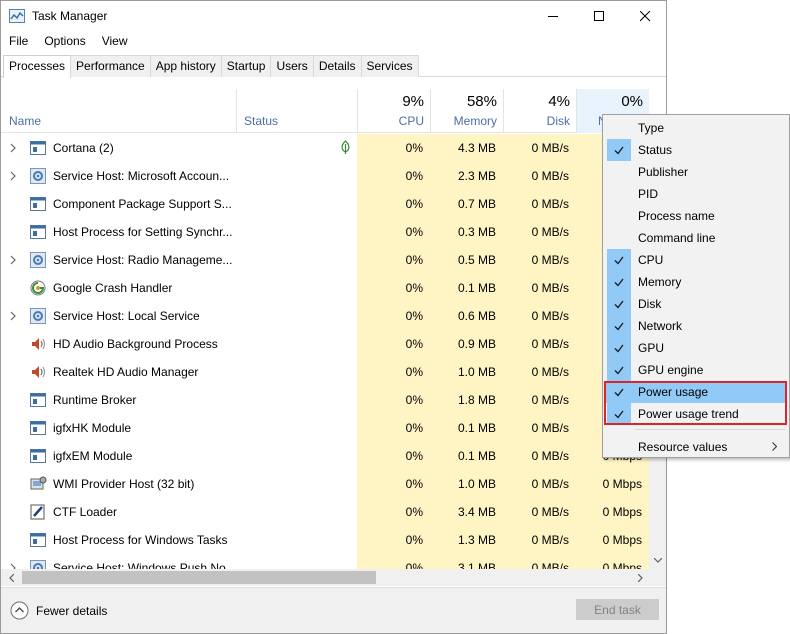 This screenshot has height=634, width=790. What do you see at coordinates (617, 609) in the screenshot?
I see `end-task-button: End task` at bounding box center [617, 609].